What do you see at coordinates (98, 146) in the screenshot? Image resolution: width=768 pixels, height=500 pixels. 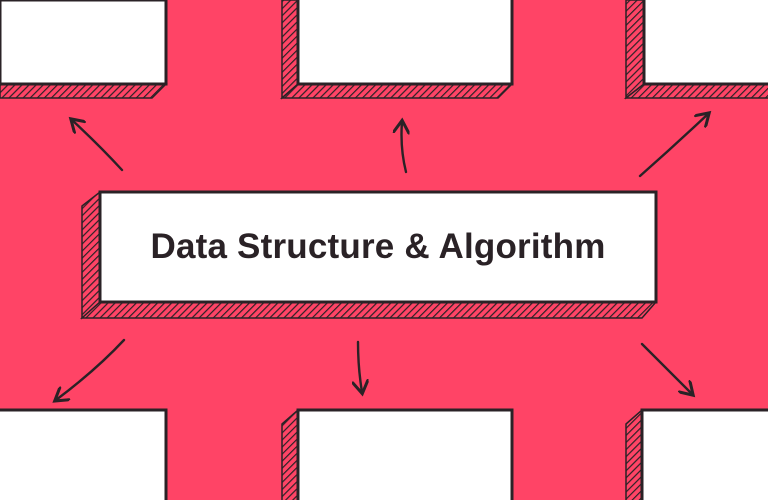 I see `arrow-up-left` at bounding box center [98, 146].